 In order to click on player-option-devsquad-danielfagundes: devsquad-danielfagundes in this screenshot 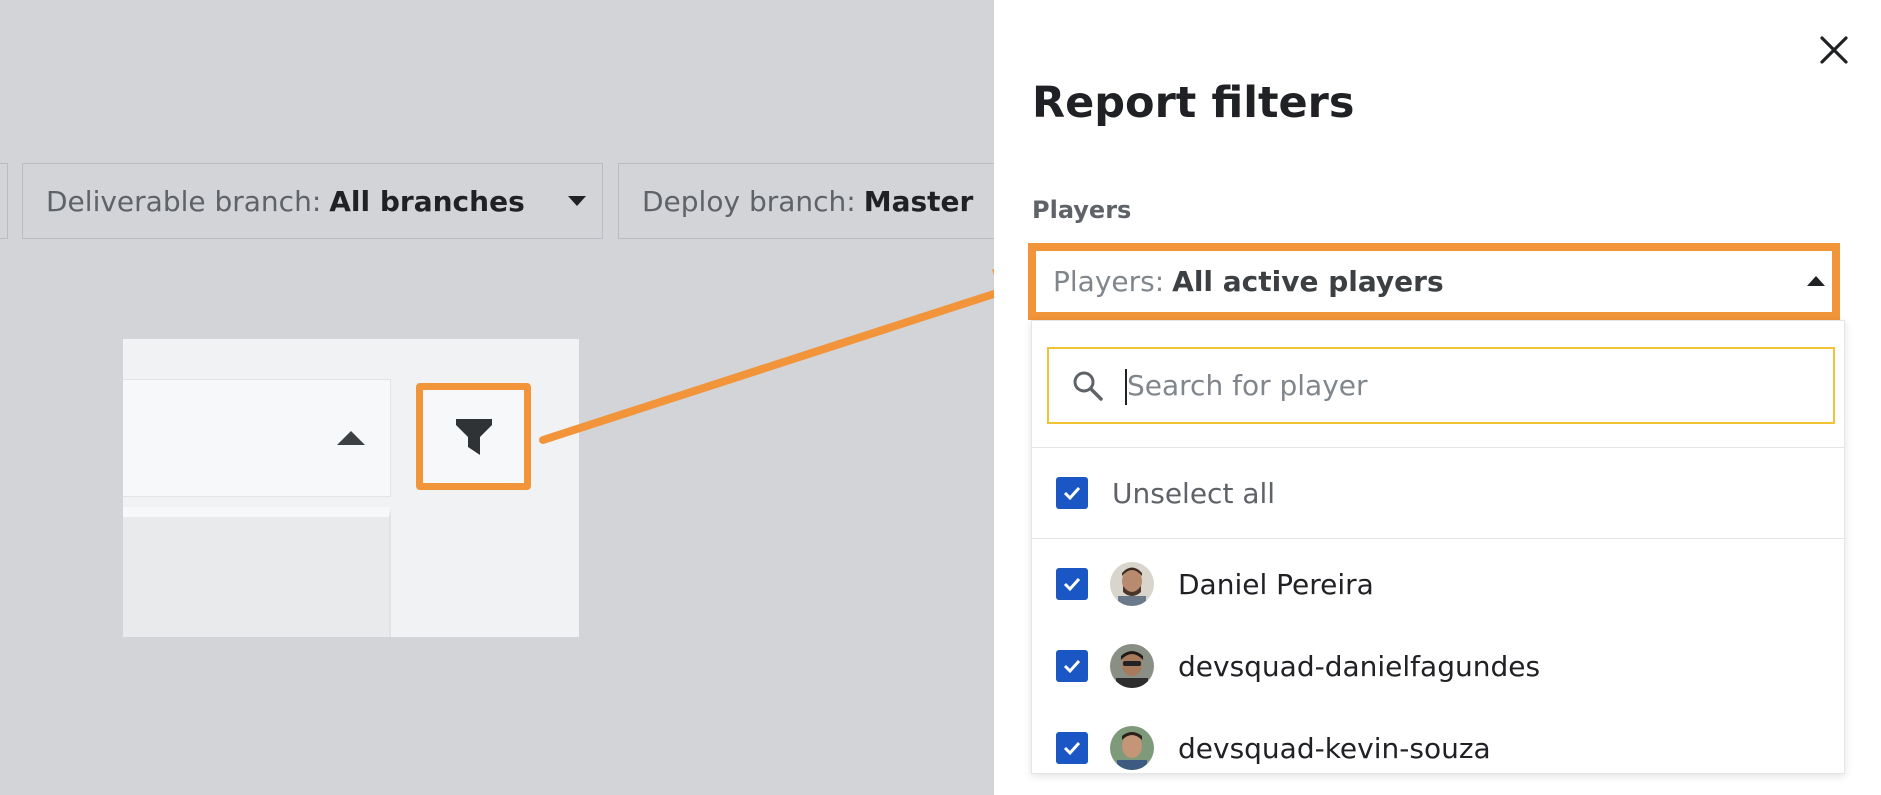, I will do `click(1438, 666)`.